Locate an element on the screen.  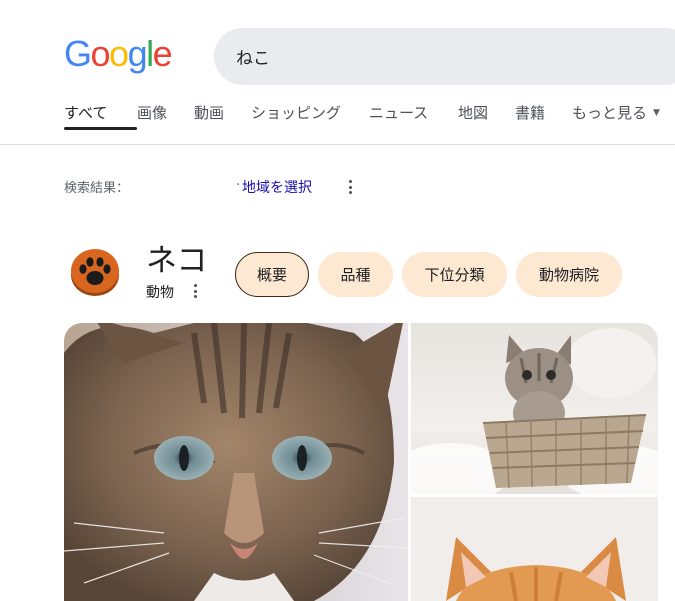
header-divider is located at coordinates (337, 144).